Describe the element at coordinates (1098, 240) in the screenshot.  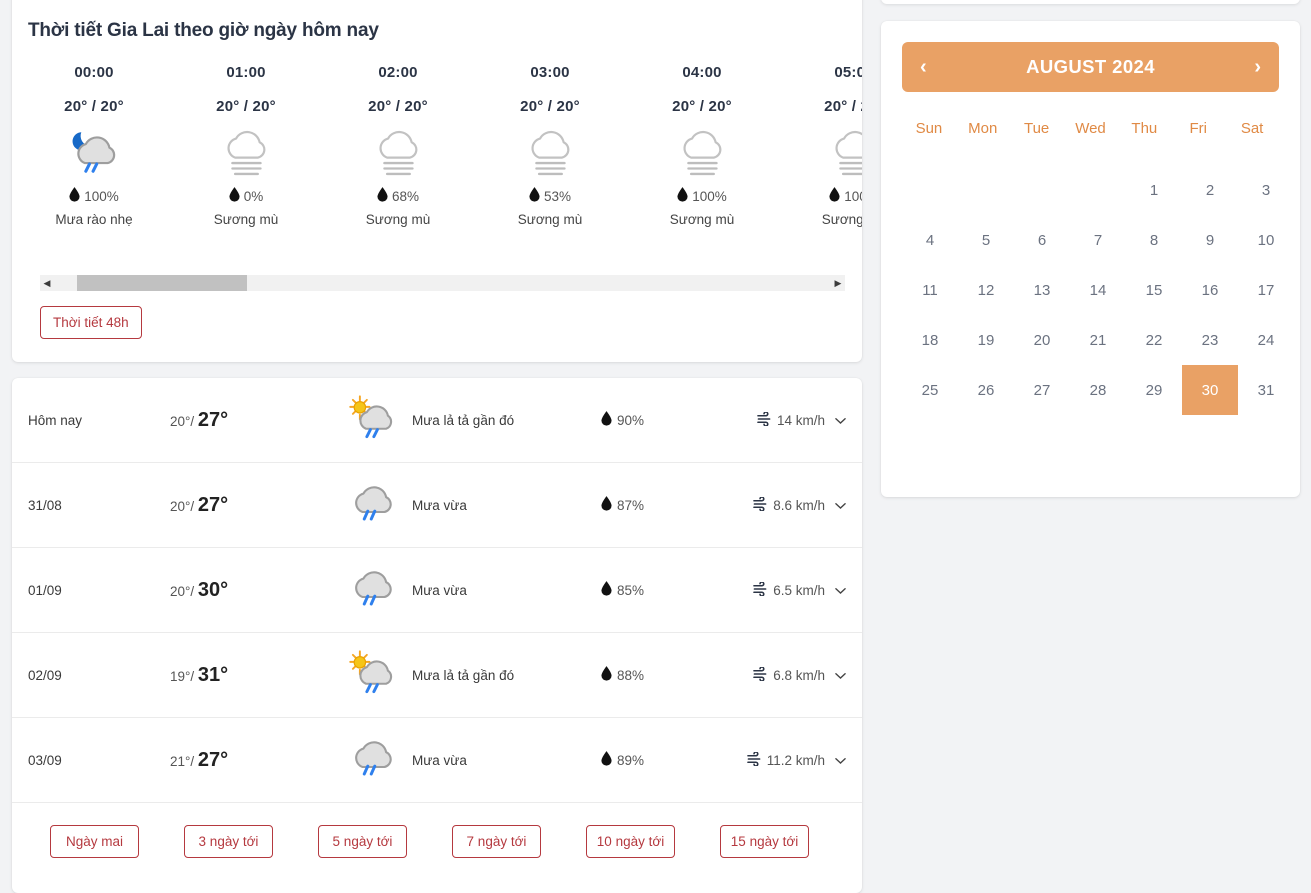
I see `calendar-day: 7` at that location.